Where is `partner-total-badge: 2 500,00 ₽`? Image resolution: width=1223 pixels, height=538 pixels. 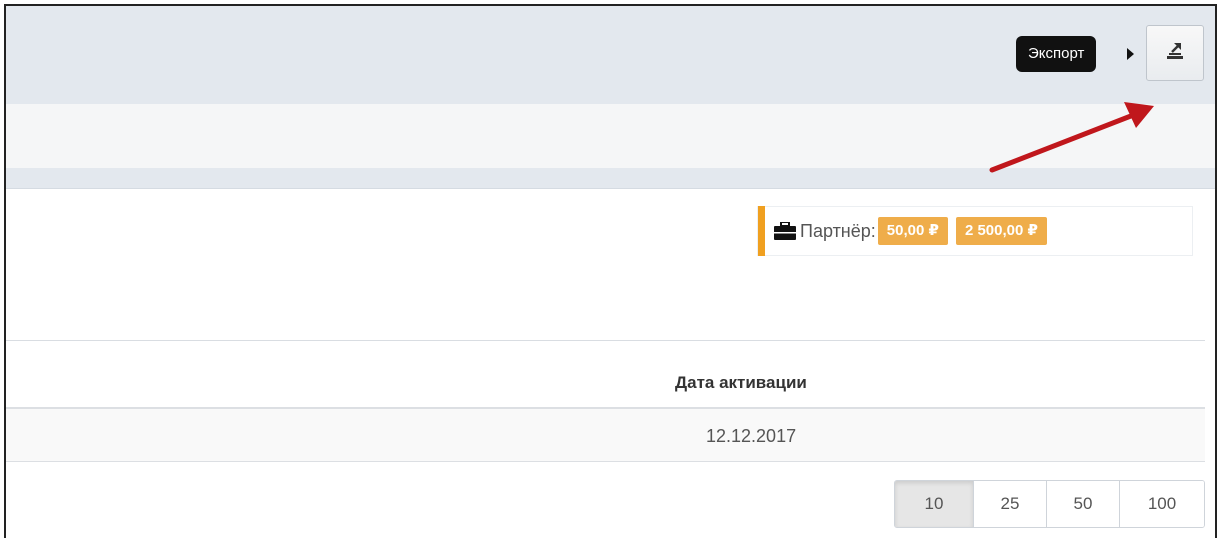
partner-total-badge: 2 500,00 ₽ is located at coordinates (1001, 231).